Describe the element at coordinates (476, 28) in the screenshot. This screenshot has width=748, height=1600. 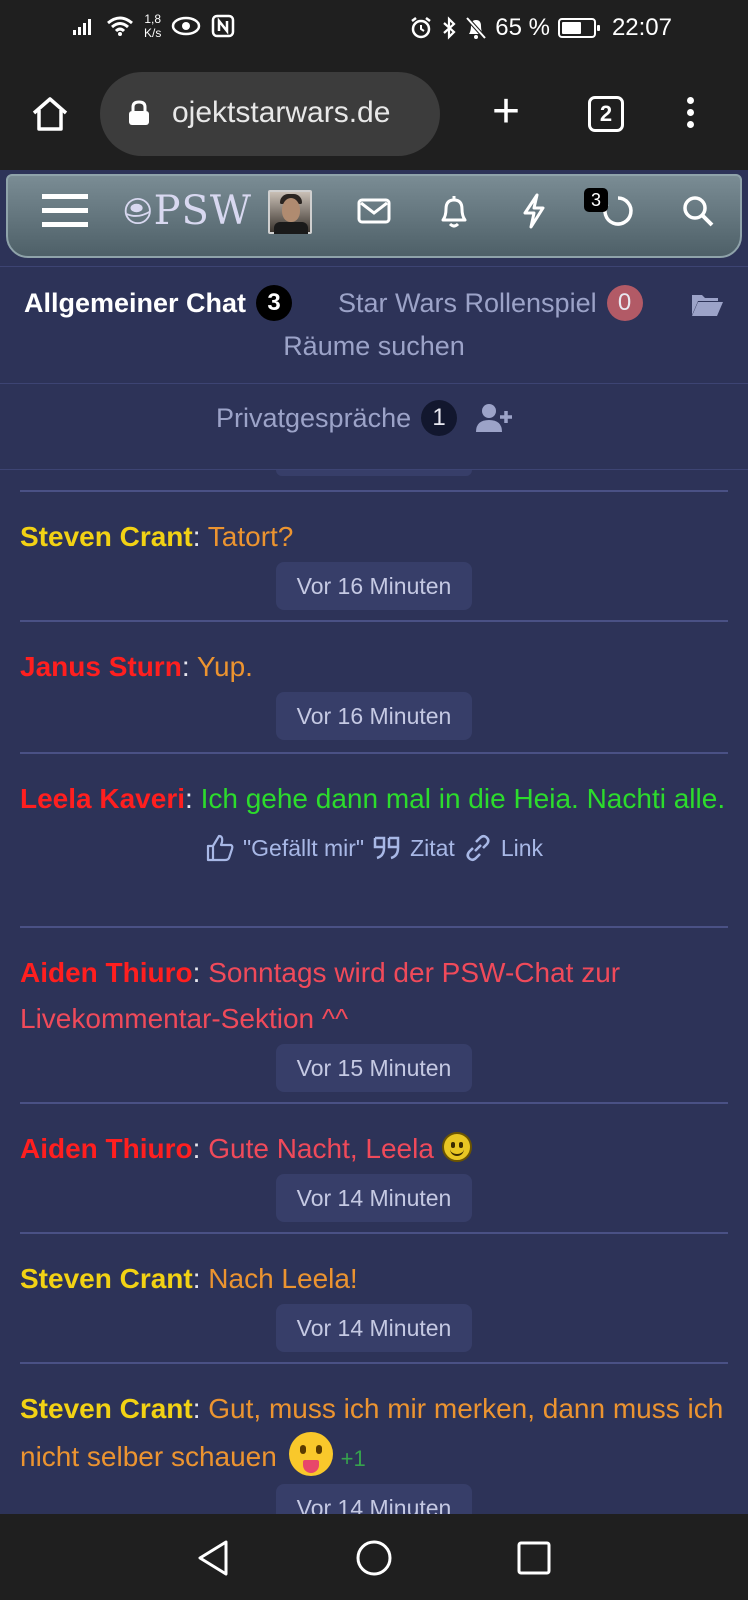
I see `mute-bell-icon` at that location.